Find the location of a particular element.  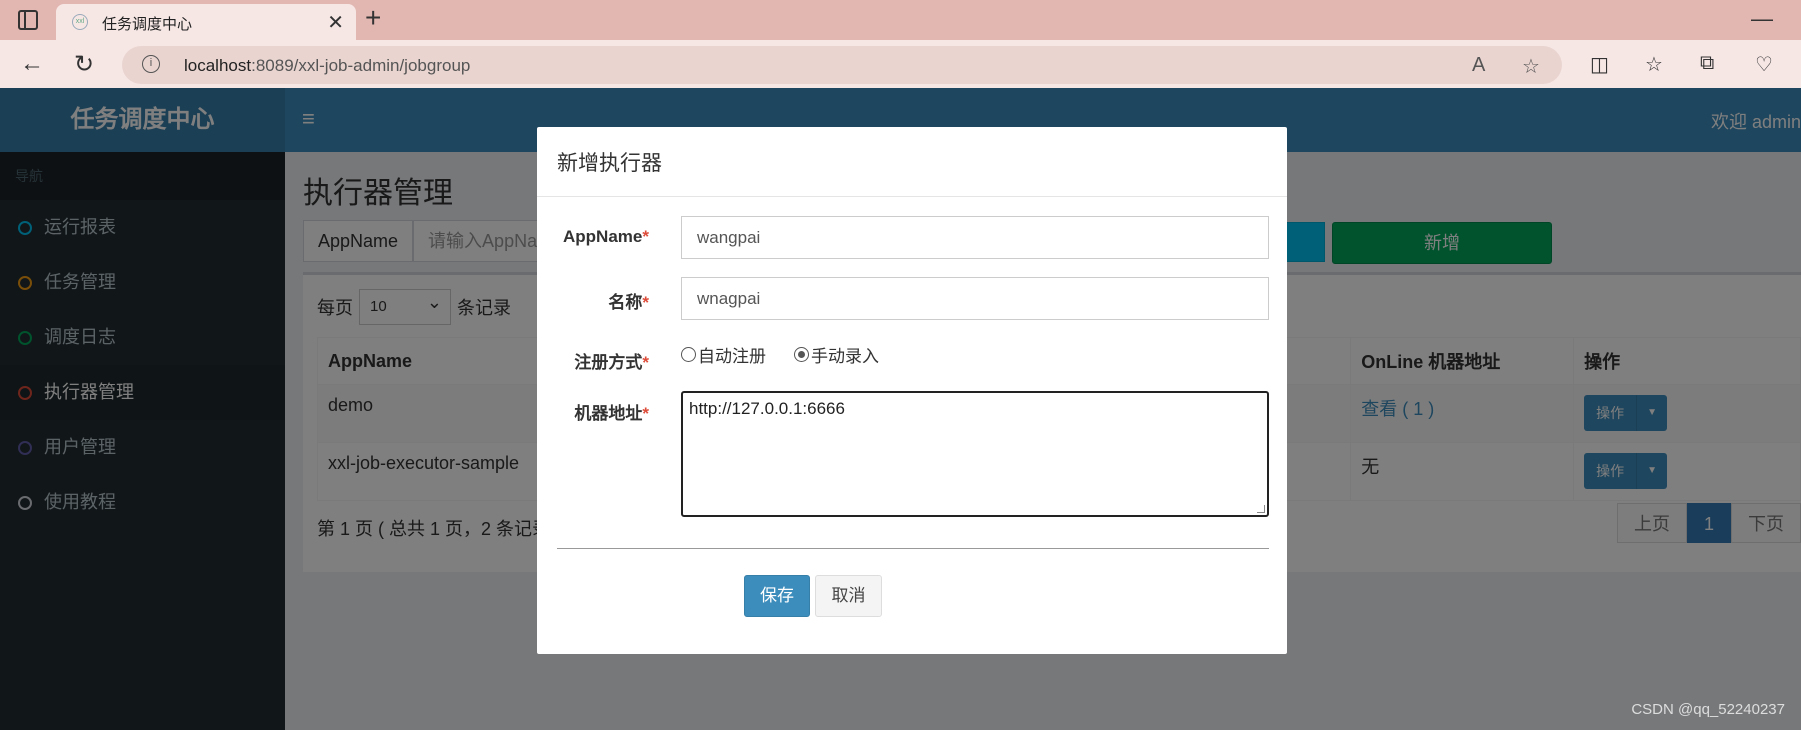

radio-label: 自动注册 is located at coordinates (732, 356).